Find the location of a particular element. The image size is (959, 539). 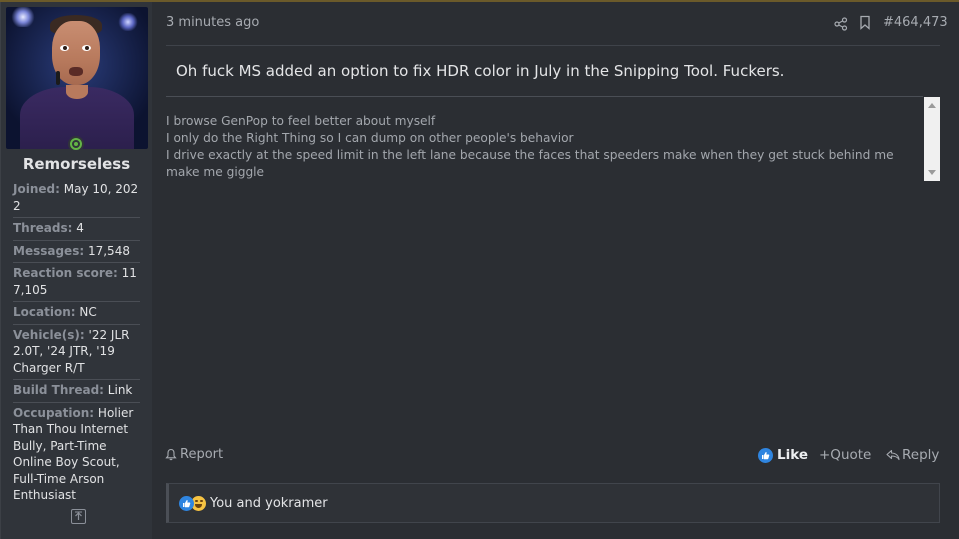

build-thread-link: Link is located at coordinates (120, 390).